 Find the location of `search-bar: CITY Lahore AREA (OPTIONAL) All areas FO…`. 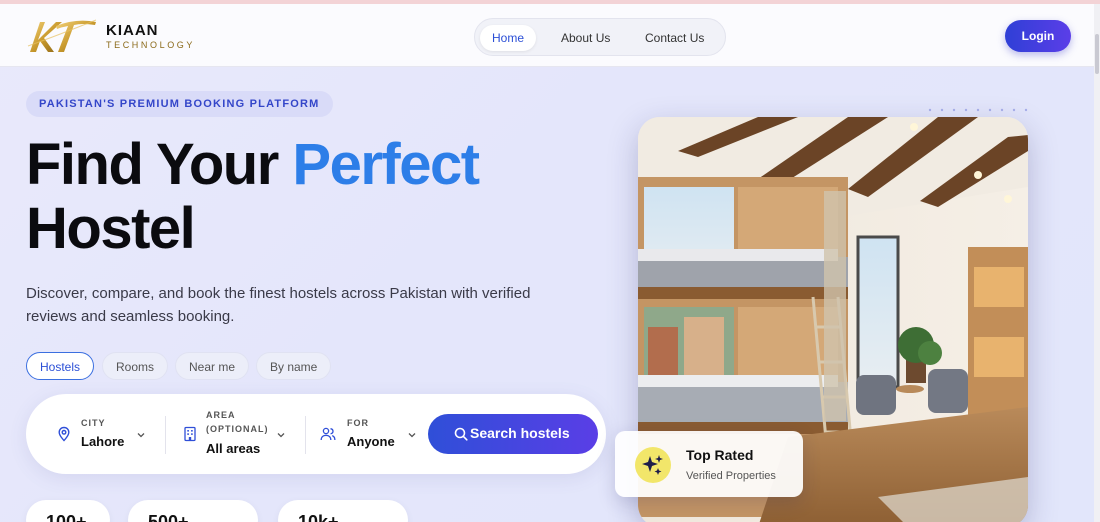

search-bar: CITY Lahore AREA (OPTIONAL) All areas FO… is located at coordinates (316, 434).